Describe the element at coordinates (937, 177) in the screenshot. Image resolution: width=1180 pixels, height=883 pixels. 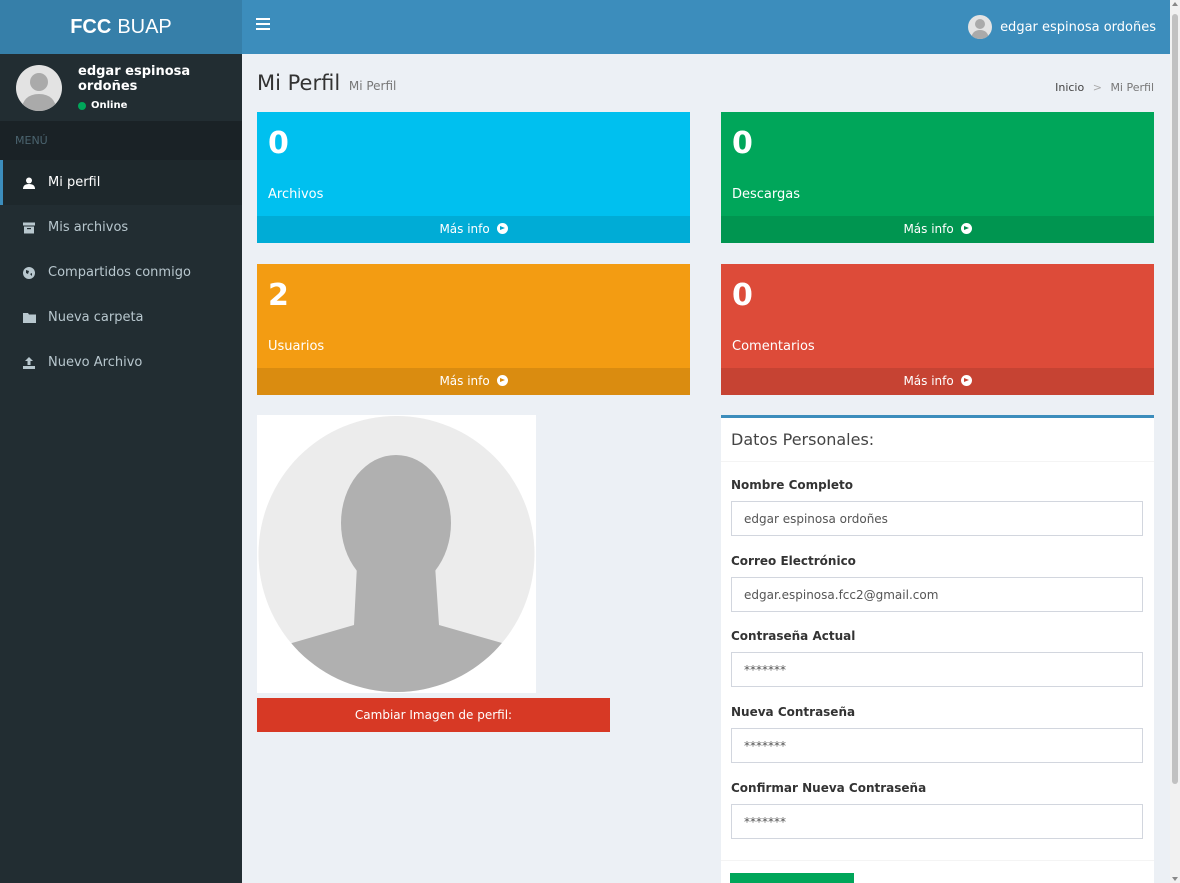
I see `stat-box-descargas: 0 Descargas Más info` at that location.